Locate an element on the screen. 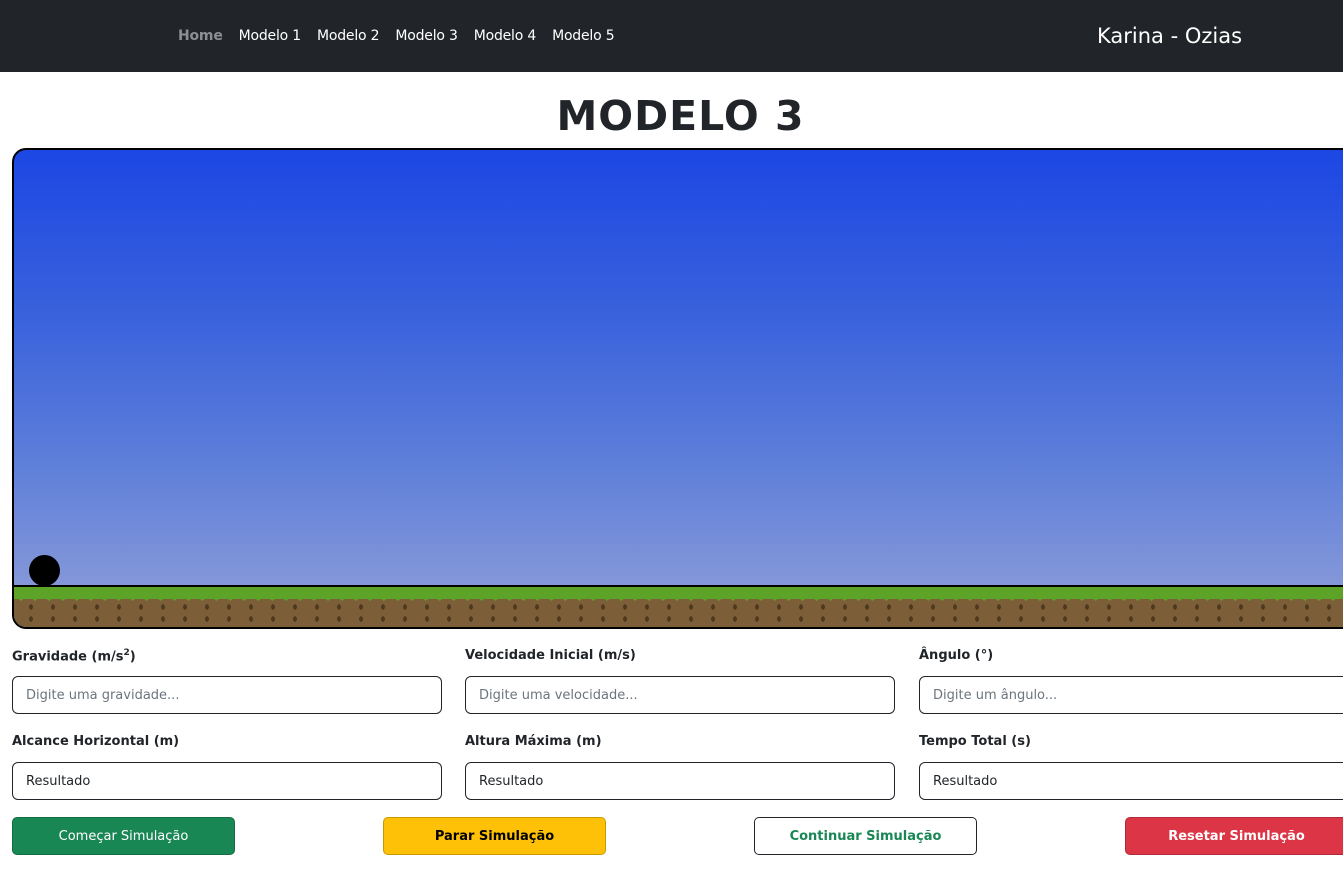  range-field: Alcance Horizontal (m) is located at coordinates (227, 767).